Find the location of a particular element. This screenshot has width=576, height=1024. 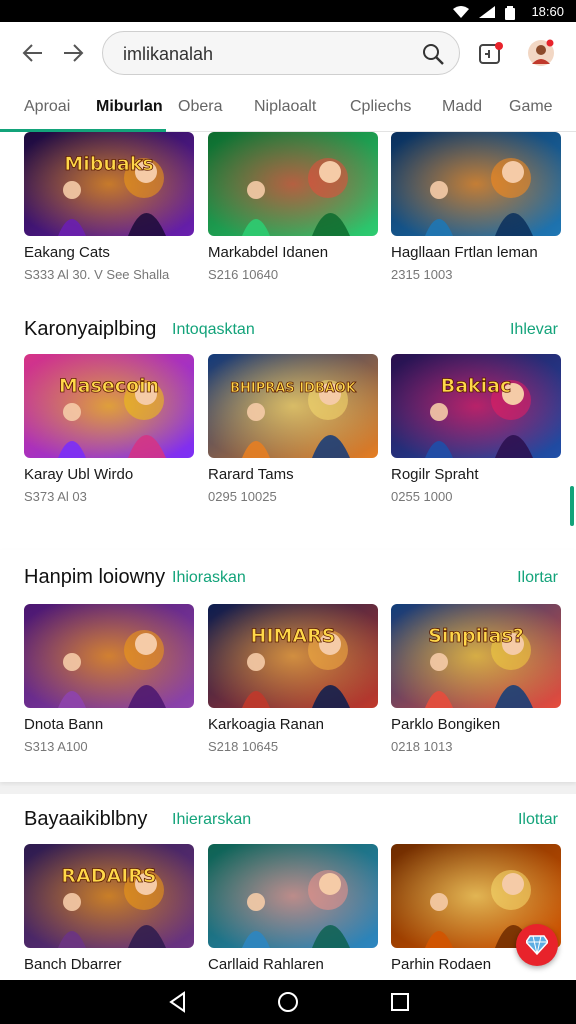

section-subtitle: Ihioraskan is located at coordinates (209, 578).